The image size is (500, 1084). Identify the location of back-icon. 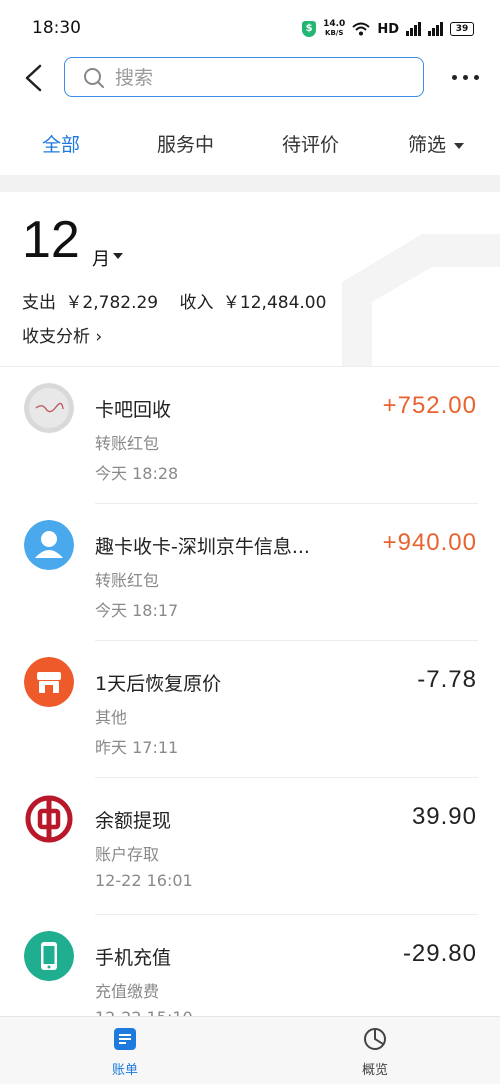
(34, 78).